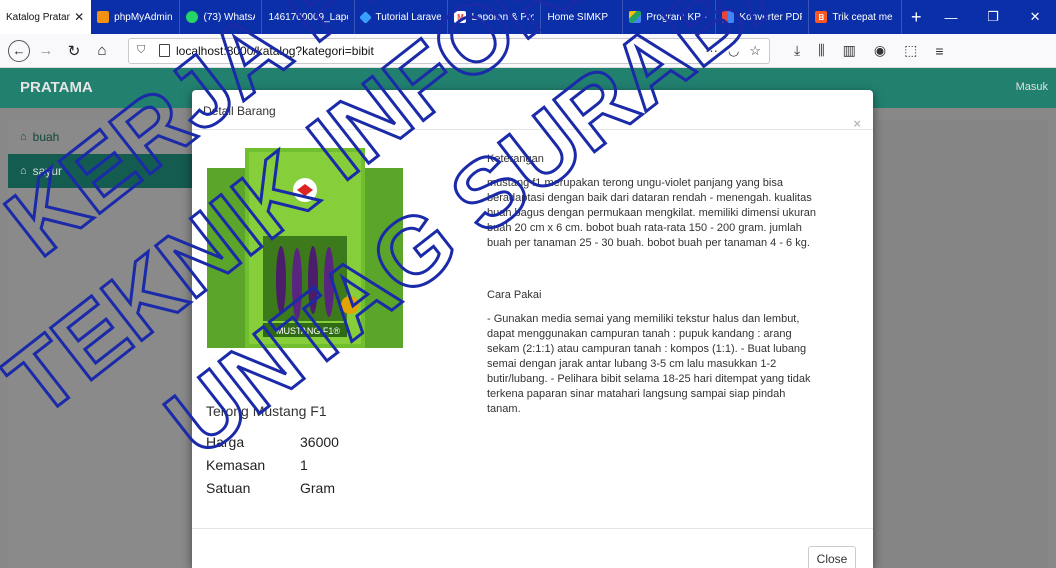 The image size is (1056, 568). Describe the element at coordinates (225, 442) in the screenshot. I see `spec-key: Harga` at that location.